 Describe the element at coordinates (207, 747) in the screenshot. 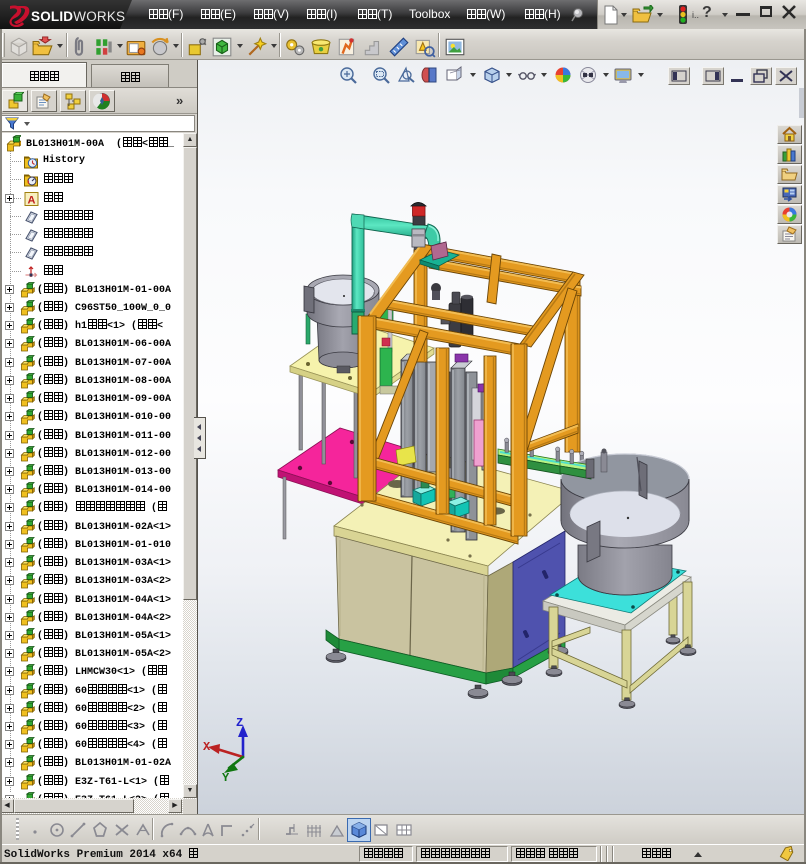

I see `svg-text: X` at that location.